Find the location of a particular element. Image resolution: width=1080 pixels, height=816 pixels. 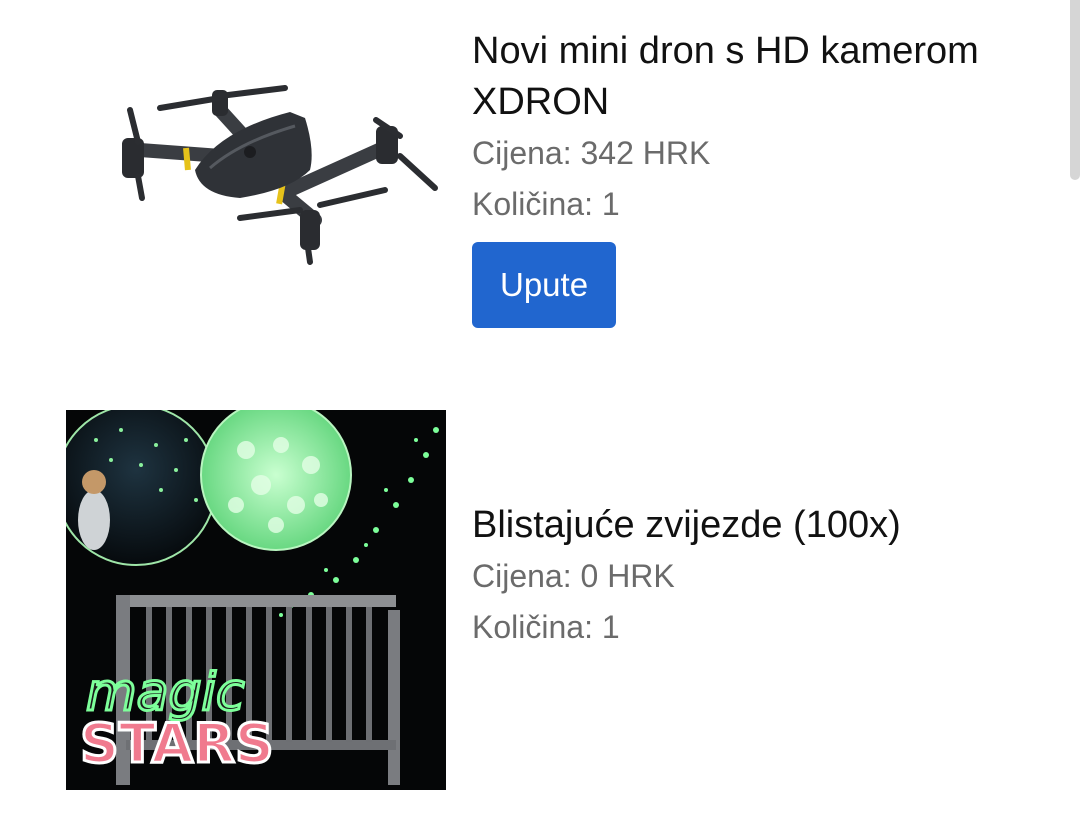

product-title: Blistajuće zvijezde (100x) is located at coordinates (686, 525).